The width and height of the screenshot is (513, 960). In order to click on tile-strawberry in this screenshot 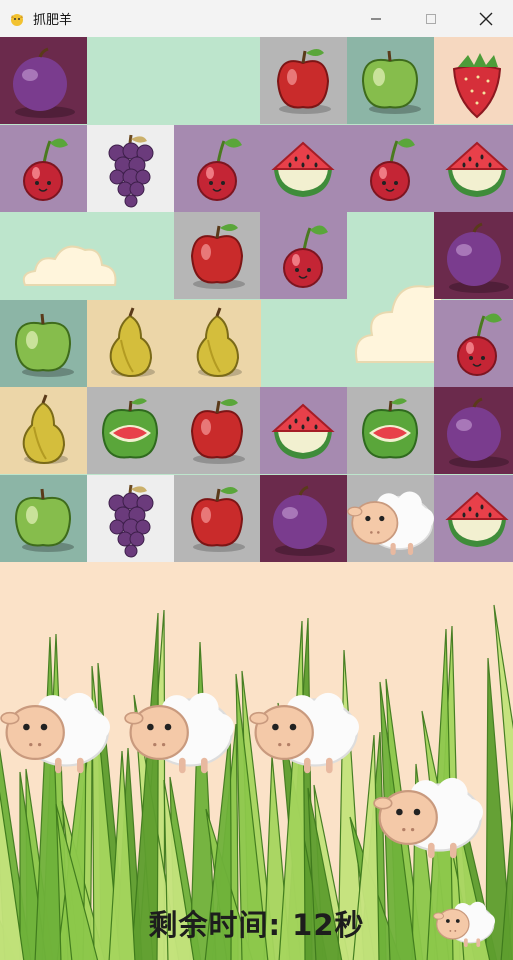, I will do `click(473, 80)`.